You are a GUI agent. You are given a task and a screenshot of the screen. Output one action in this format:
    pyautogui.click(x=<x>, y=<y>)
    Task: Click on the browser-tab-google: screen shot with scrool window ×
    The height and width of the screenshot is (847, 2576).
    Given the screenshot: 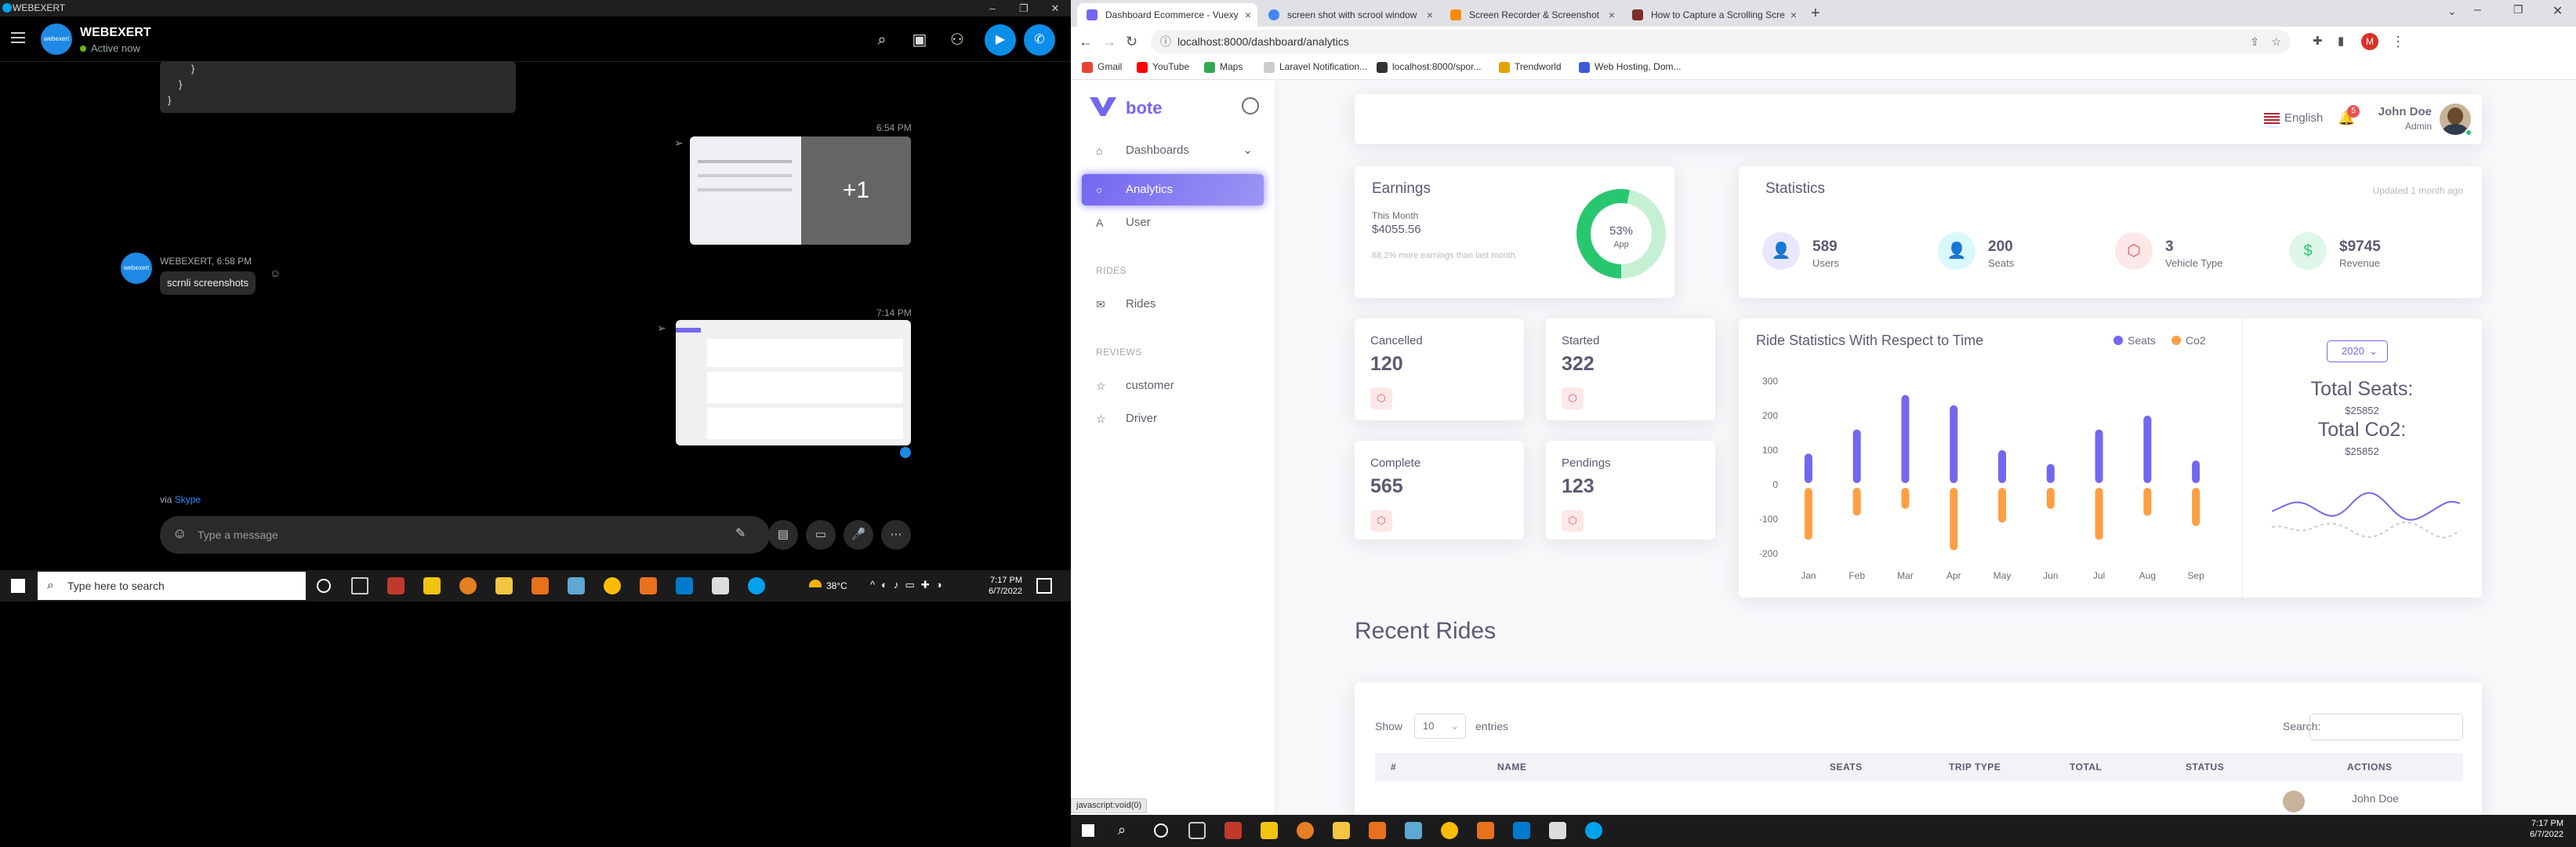 What is the action you would take?
    pyautogui.click(x=1349, y=15)
    